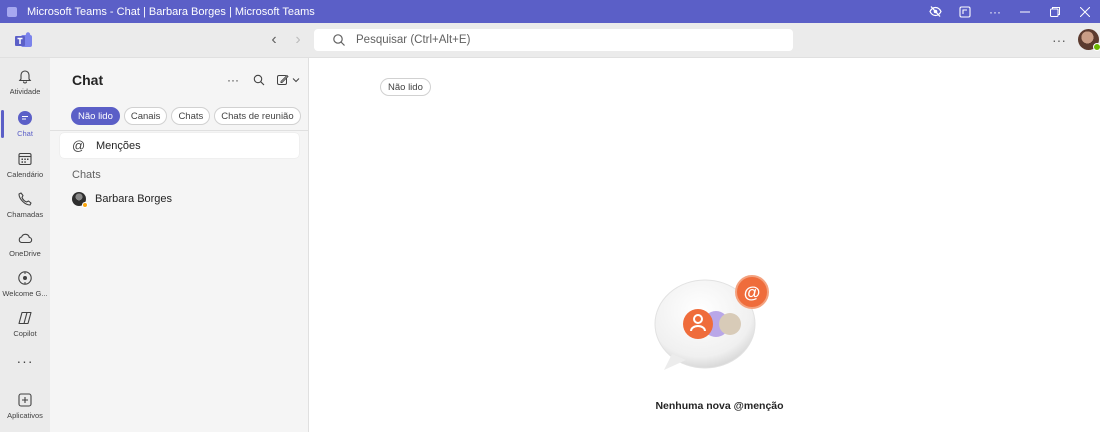  What do you see at coordinates (1096, 47) in the screenshot?
I see `presence-available-icon` at bounding box center [1096, 47].